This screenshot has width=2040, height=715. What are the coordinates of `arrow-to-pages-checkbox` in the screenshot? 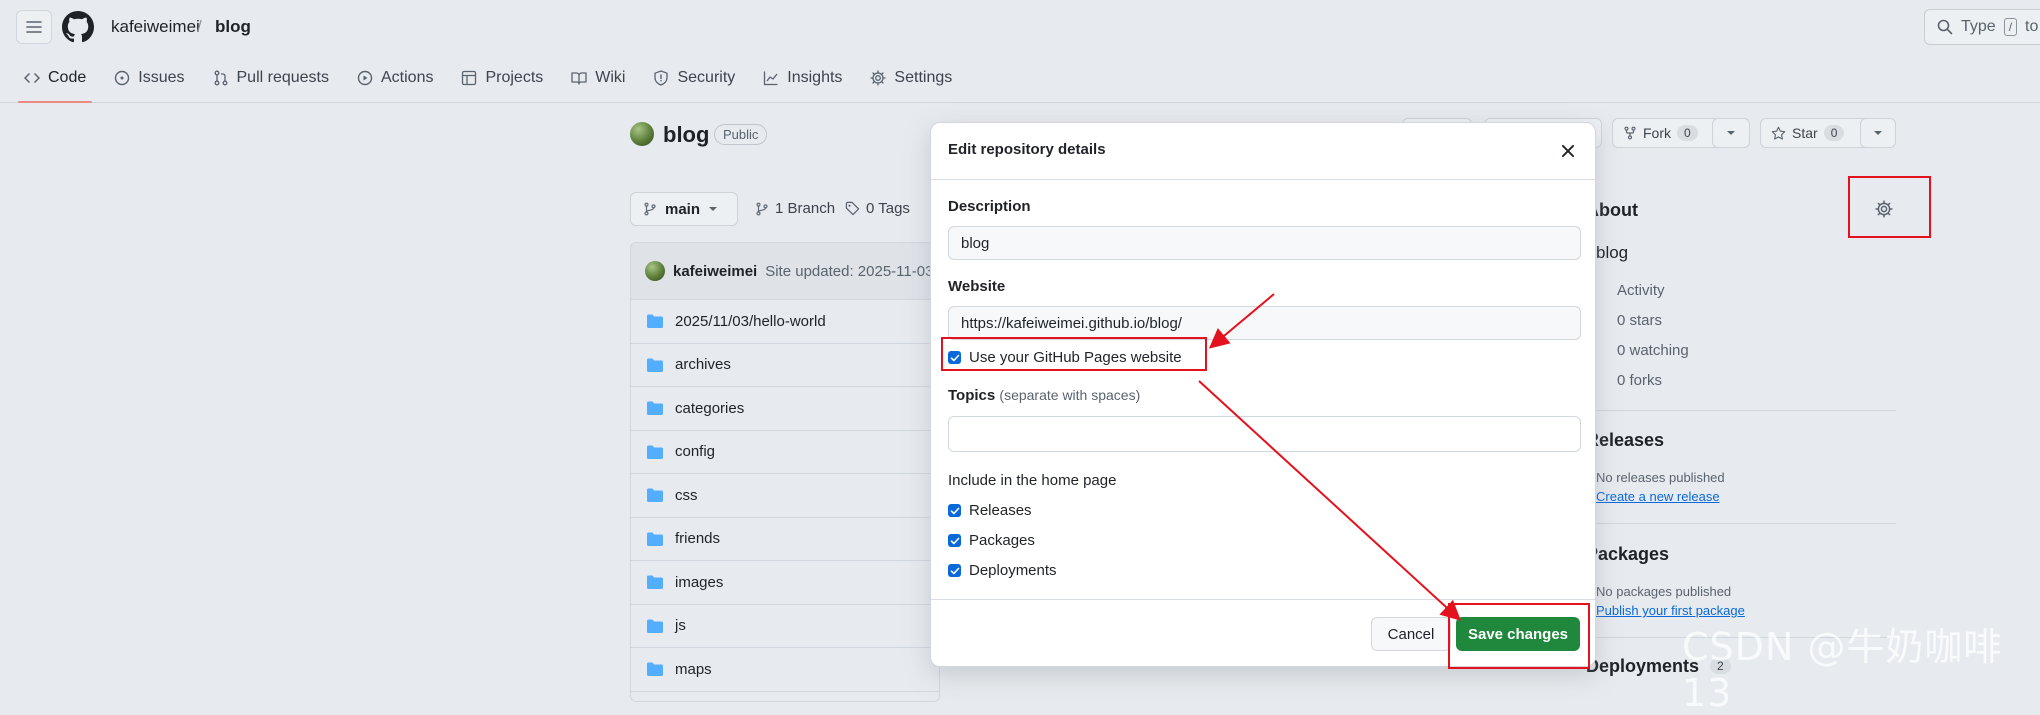 It's located at (1241, 321).